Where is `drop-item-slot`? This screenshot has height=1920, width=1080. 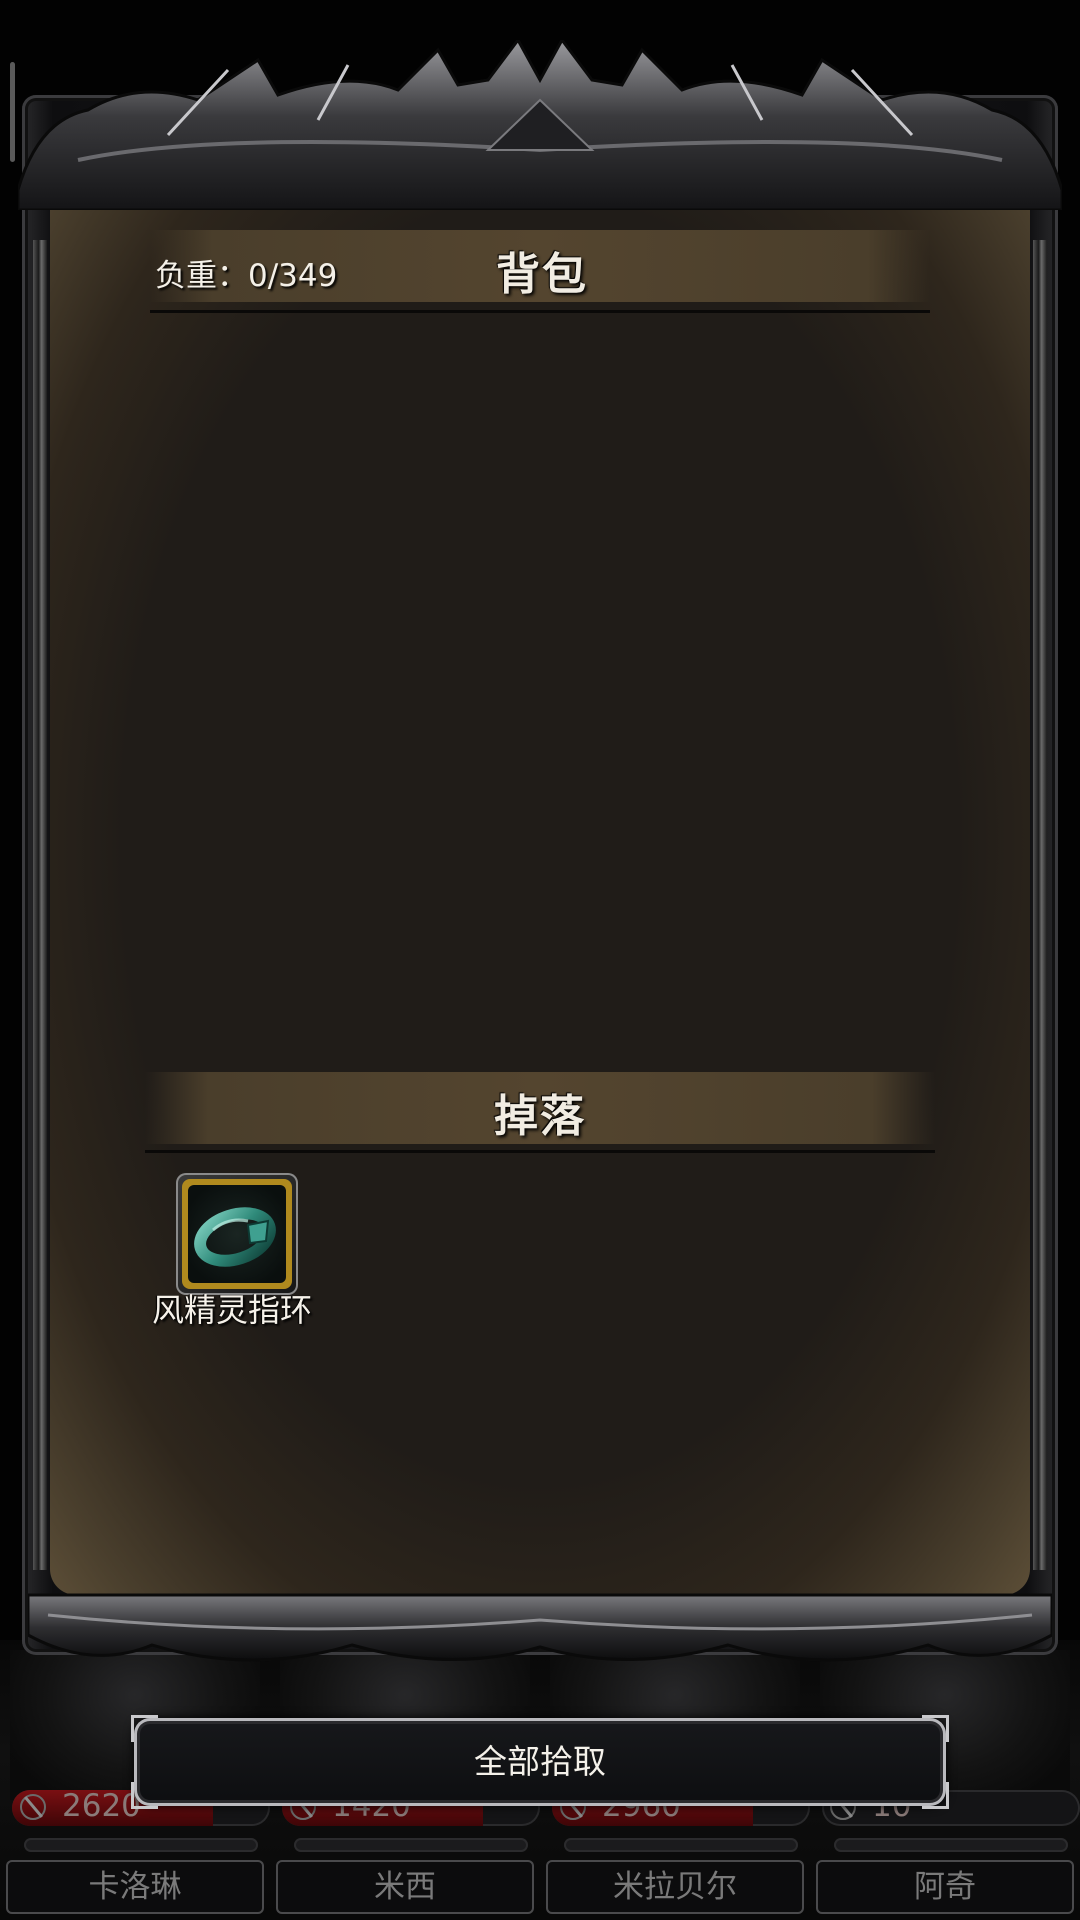 drop-item-slot is located at coordinates (237, 1234).